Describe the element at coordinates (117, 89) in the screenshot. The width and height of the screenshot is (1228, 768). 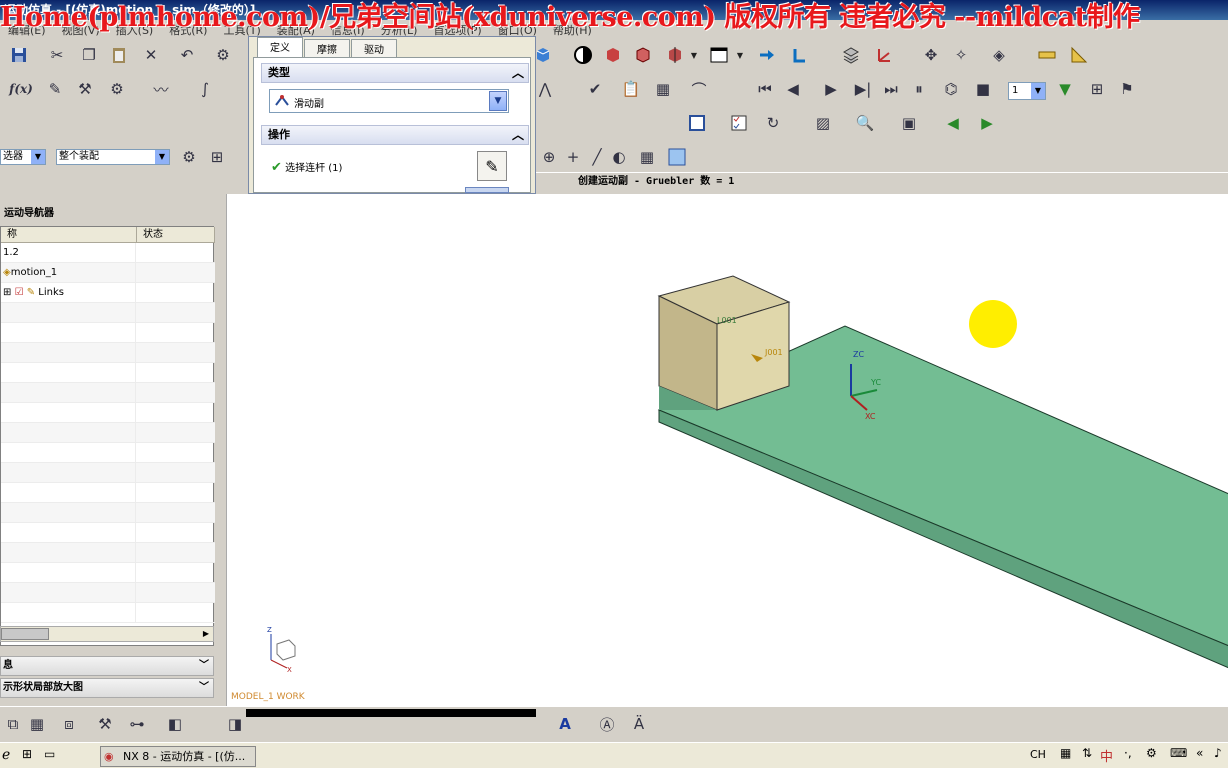
I see `gear-icon: ⚙` at that location.